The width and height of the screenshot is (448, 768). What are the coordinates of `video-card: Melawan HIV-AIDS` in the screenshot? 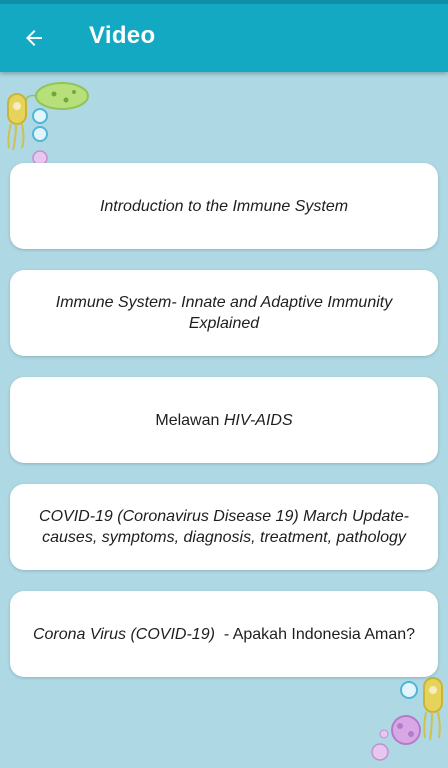 It's located at (224, 420).